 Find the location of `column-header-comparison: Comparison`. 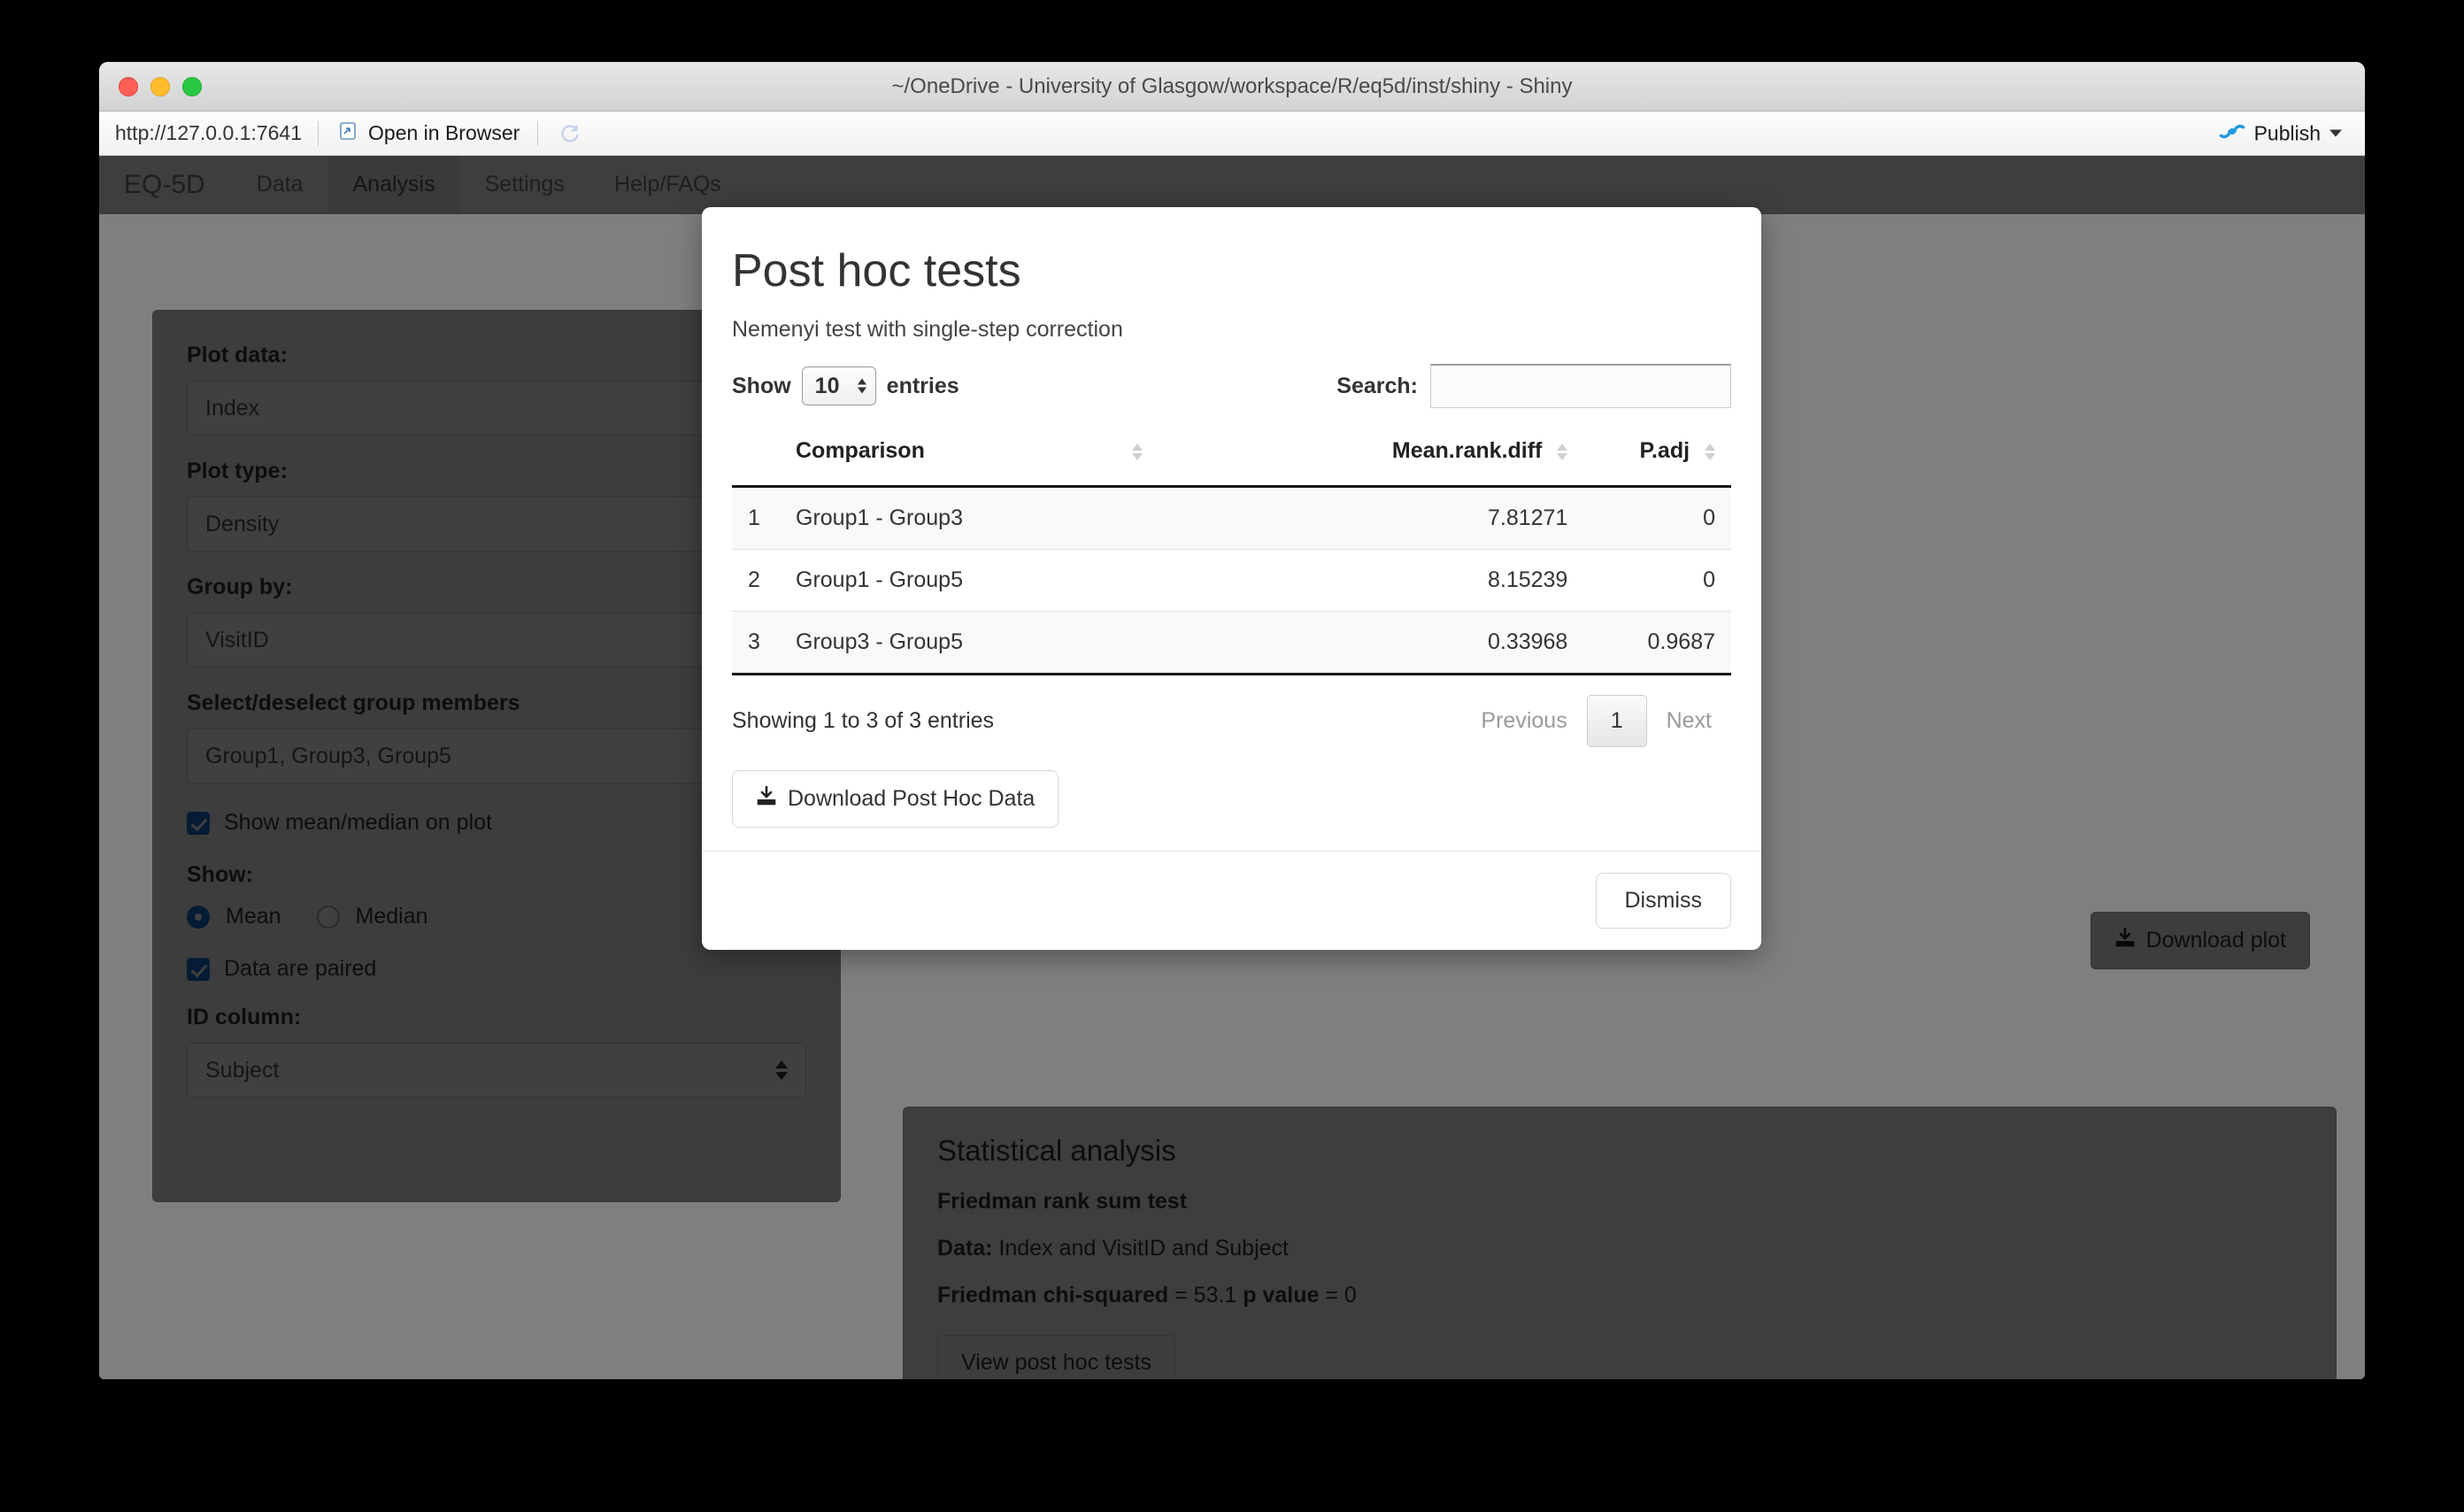

column-header-comparison: Comparison is located at coordinates (1039, 458).